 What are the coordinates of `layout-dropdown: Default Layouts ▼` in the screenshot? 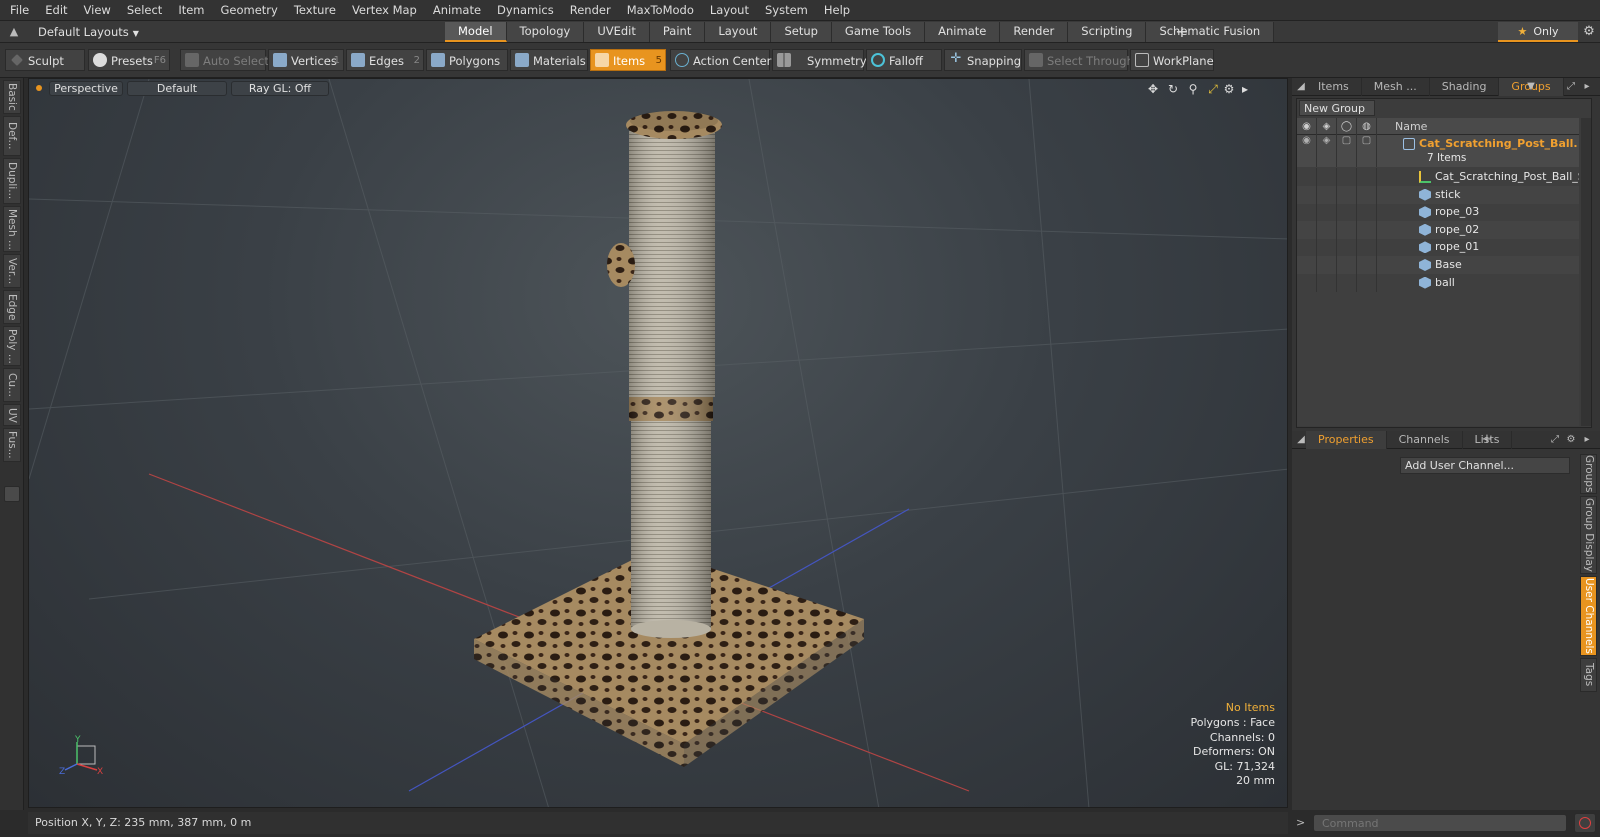 It's located at (88, 32).